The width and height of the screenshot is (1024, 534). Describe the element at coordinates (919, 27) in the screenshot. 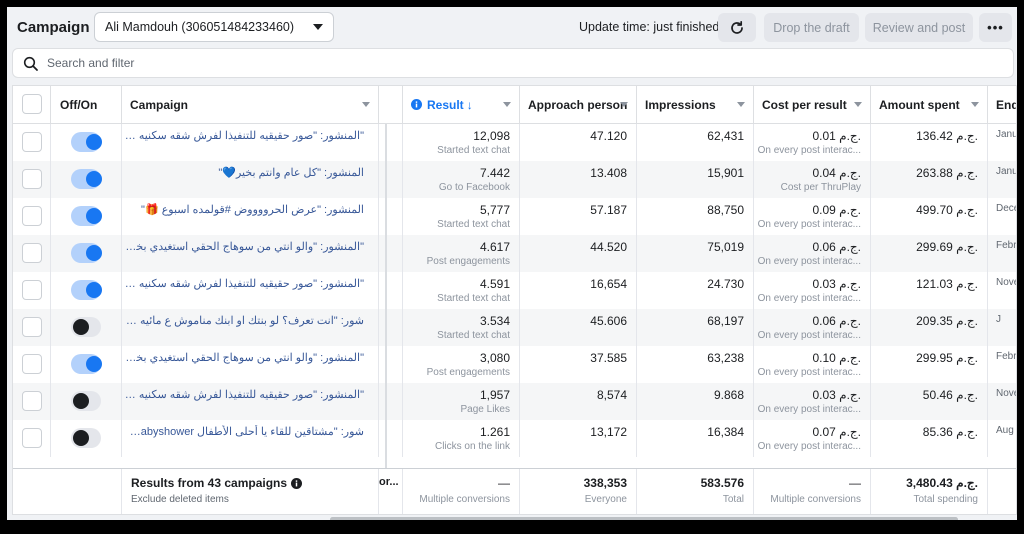

I see `review-post-button: Review and post` at that location.